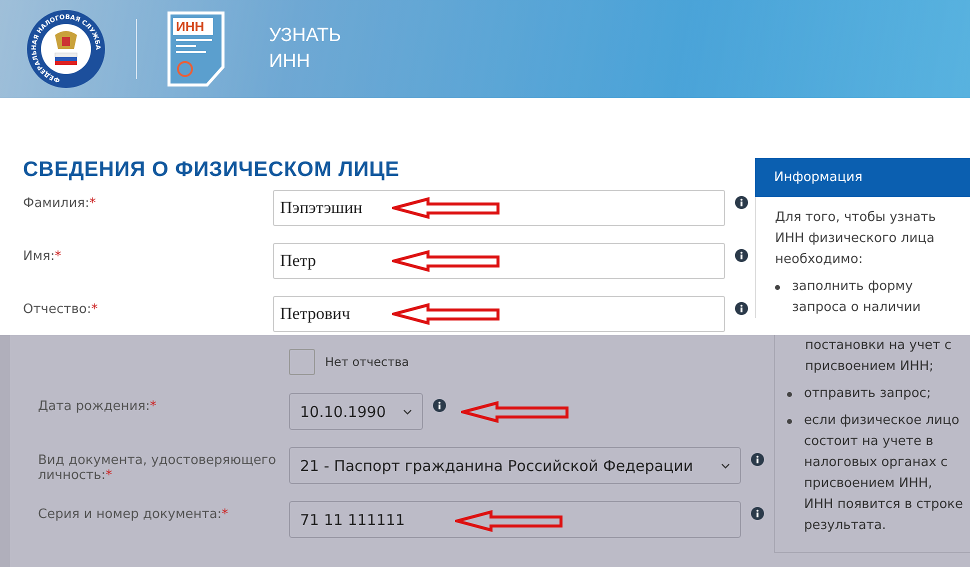  Describe the element at coordinates (60, 203) in the screenshot. I see `field-label: Фамилия:*` at that location.